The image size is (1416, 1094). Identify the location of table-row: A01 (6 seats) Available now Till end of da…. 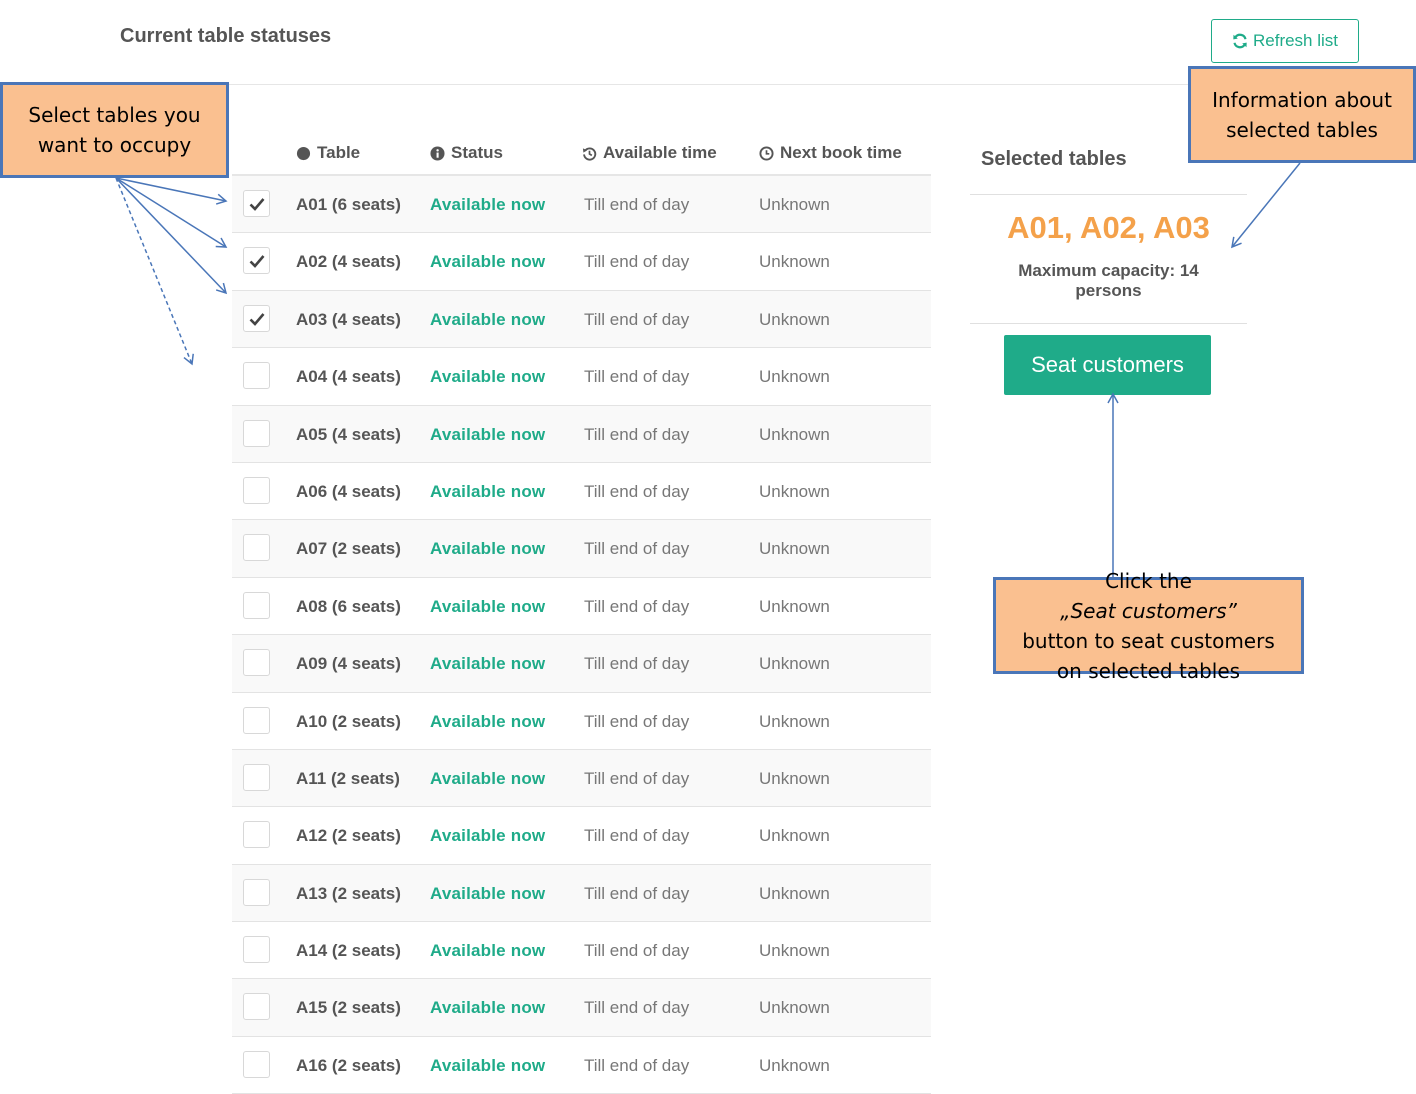
(581, 205).